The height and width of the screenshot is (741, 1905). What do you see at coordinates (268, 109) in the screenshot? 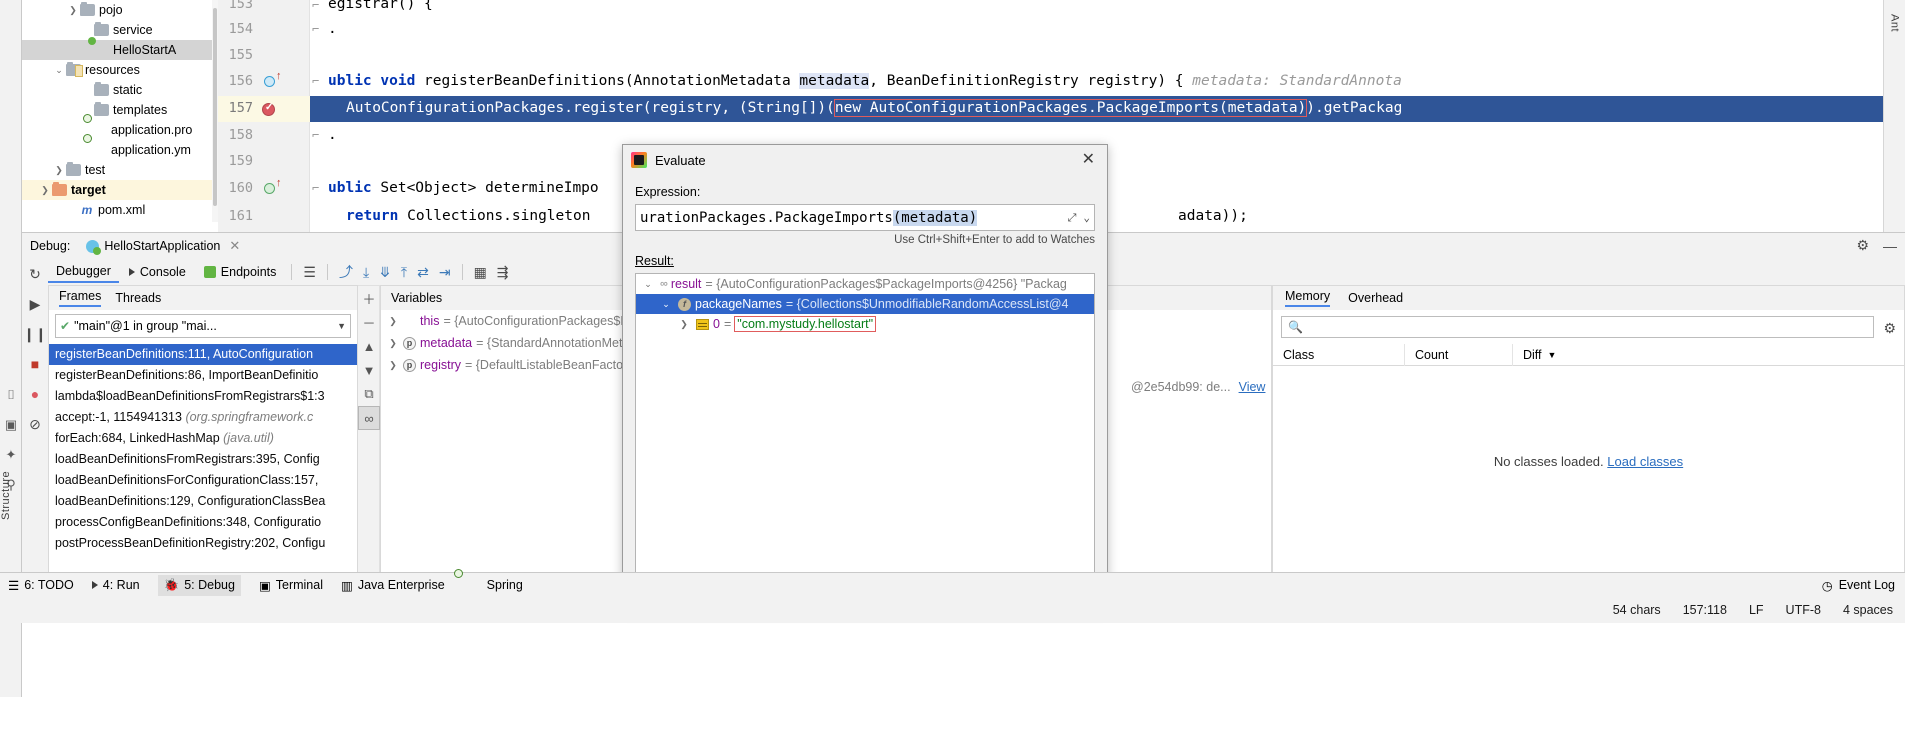
I see `breakpoint-icon` at bounding box center [268, 109].